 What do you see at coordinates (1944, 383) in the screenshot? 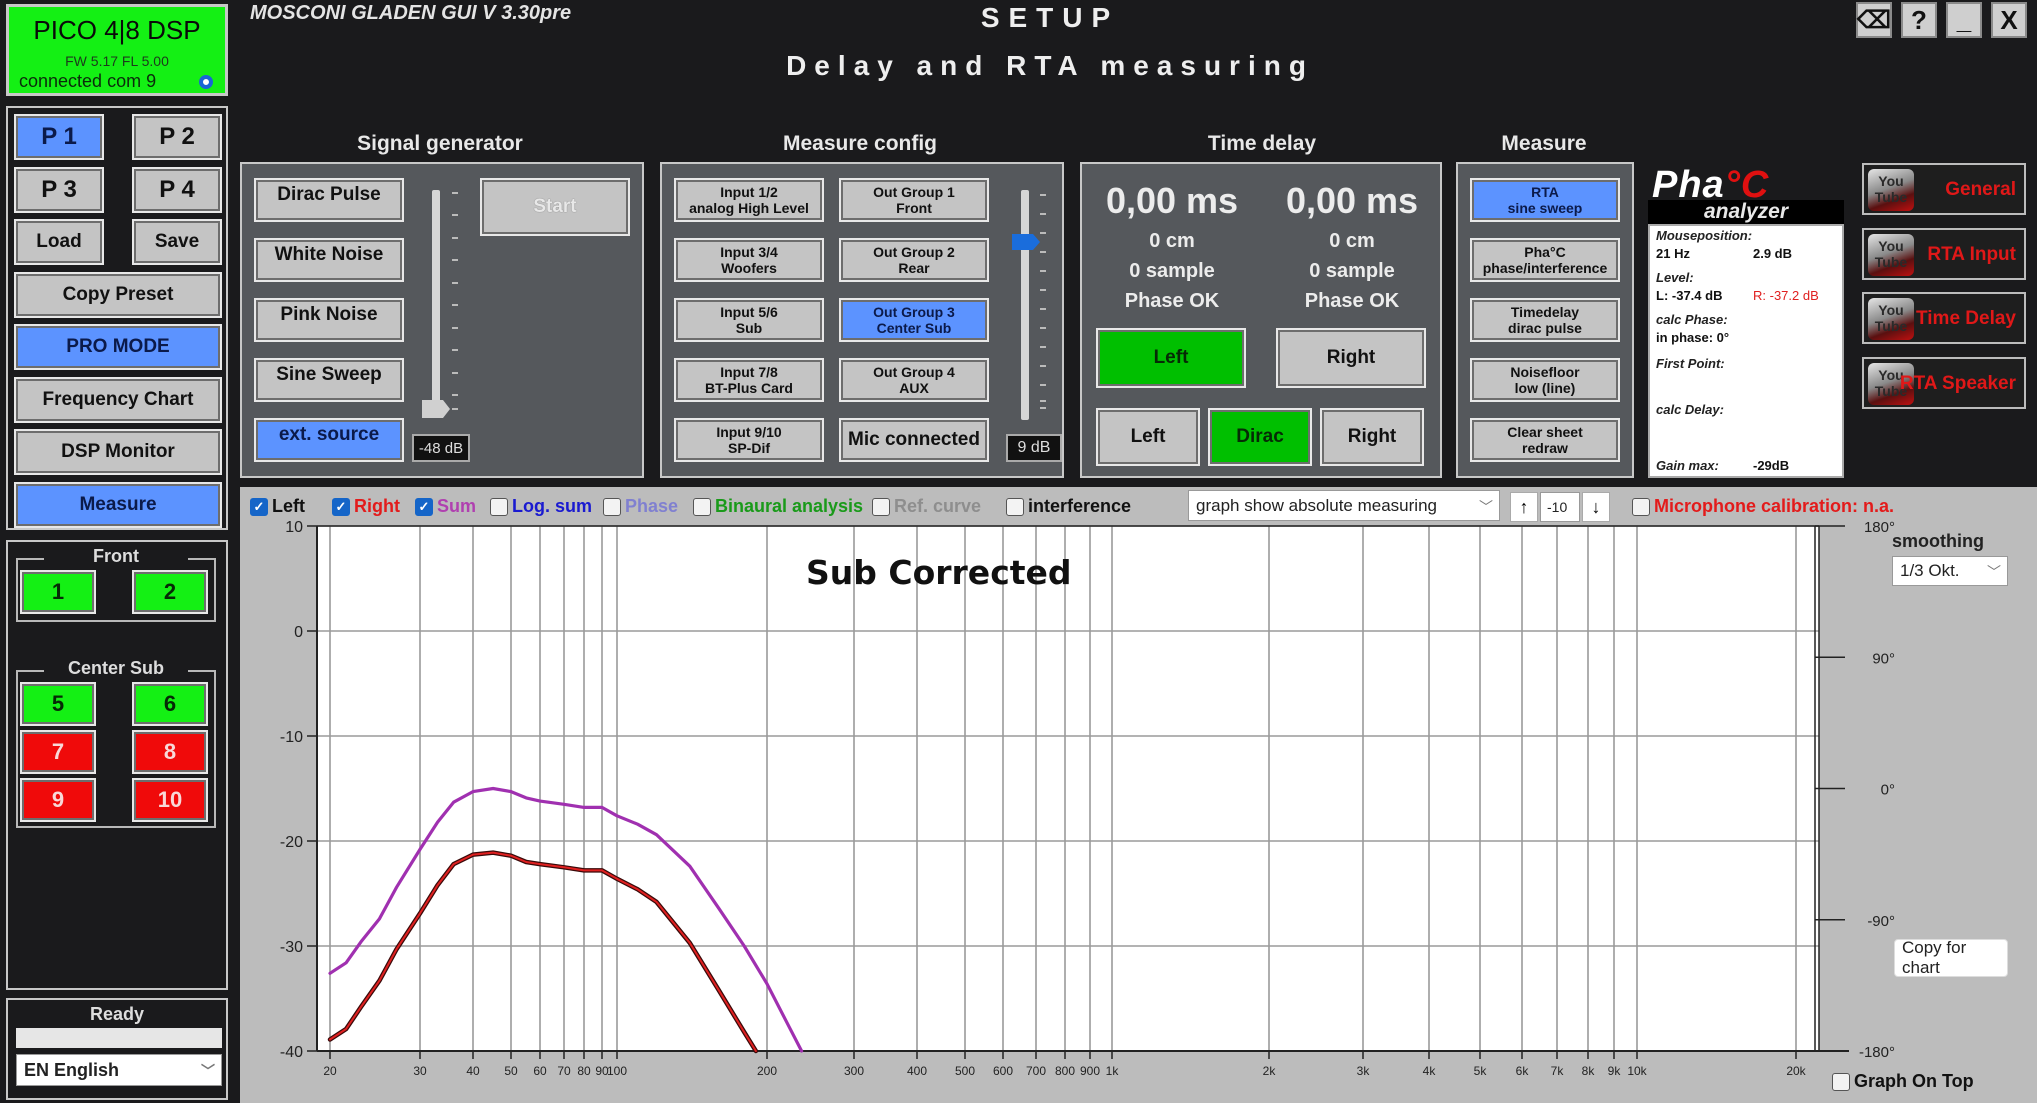
I see `youtube-rta-speaker-button: You Tube RTA Speaker` at bounding box center [1944, 383].